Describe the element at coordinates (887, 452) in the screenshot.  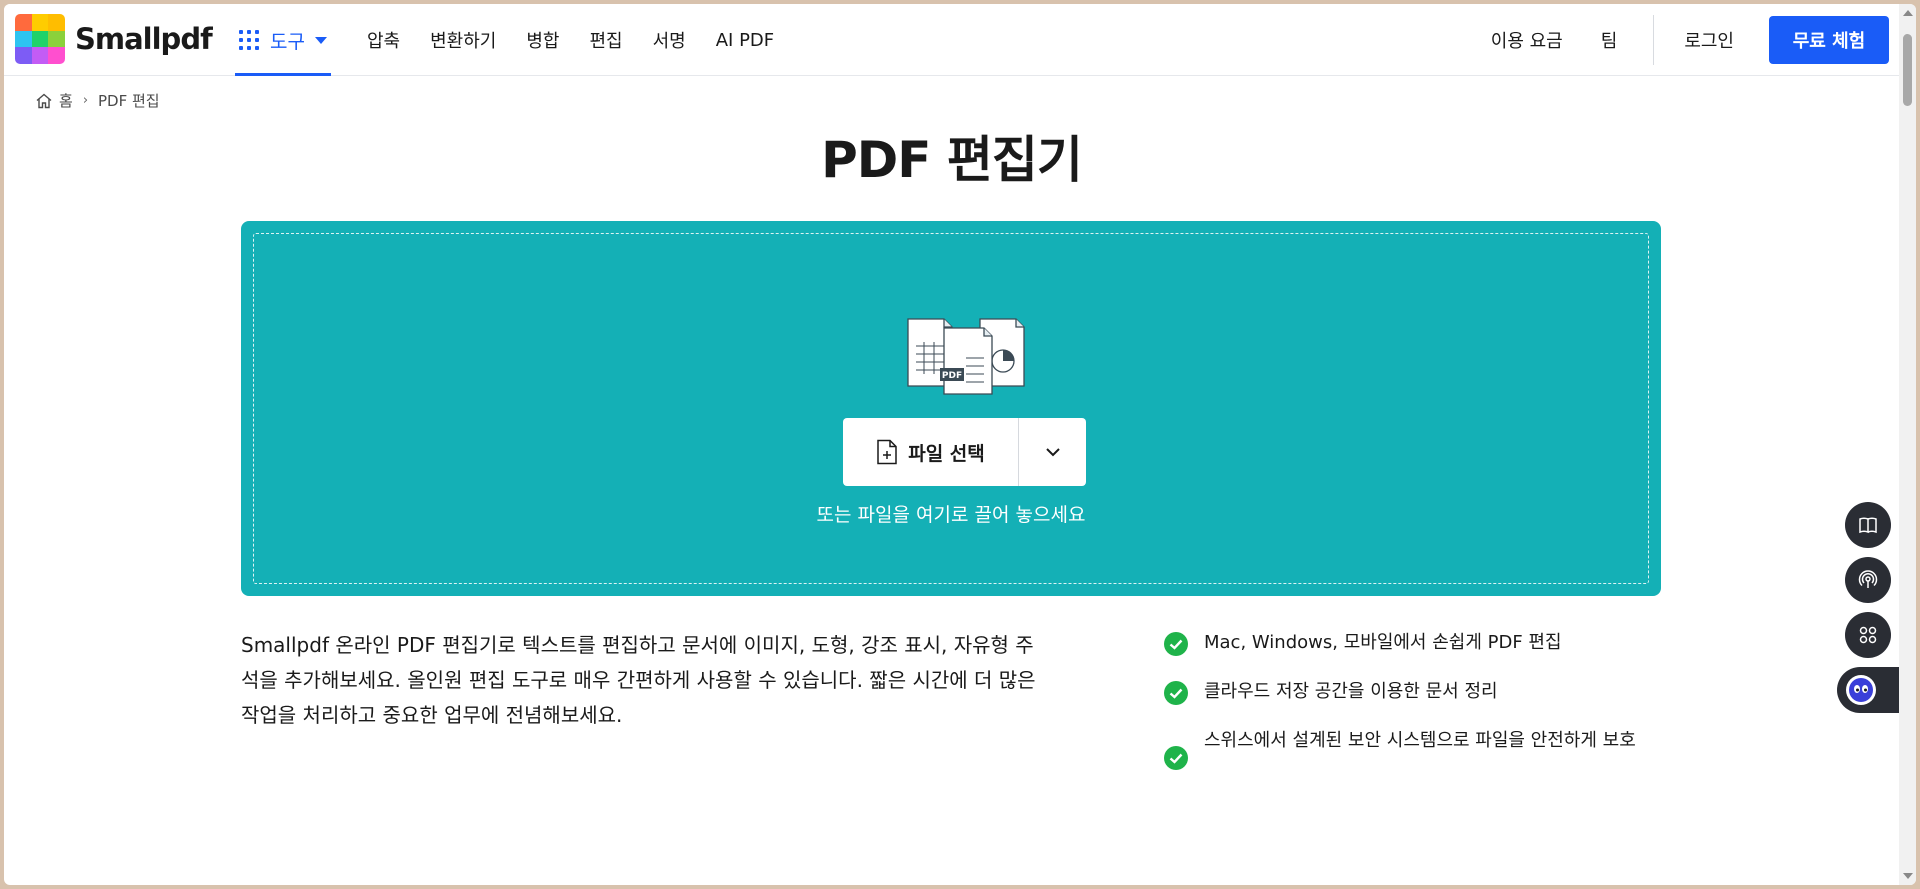
I see `file-plus-icon` at that location.